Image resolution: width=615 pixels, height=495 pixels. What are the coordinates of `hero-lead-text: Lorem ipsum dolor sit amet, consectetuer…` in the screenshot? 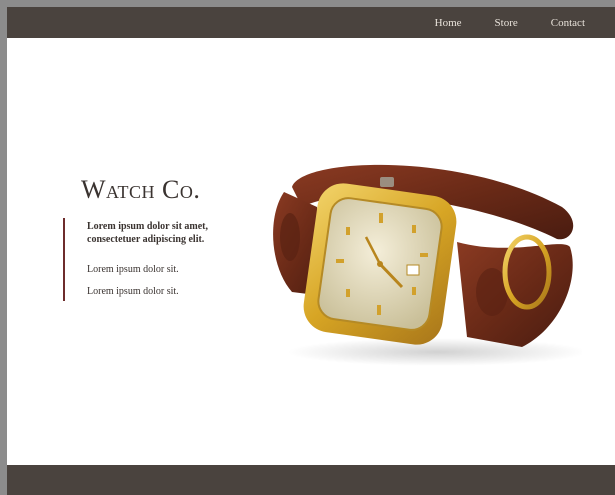 It's located at (148, 233).